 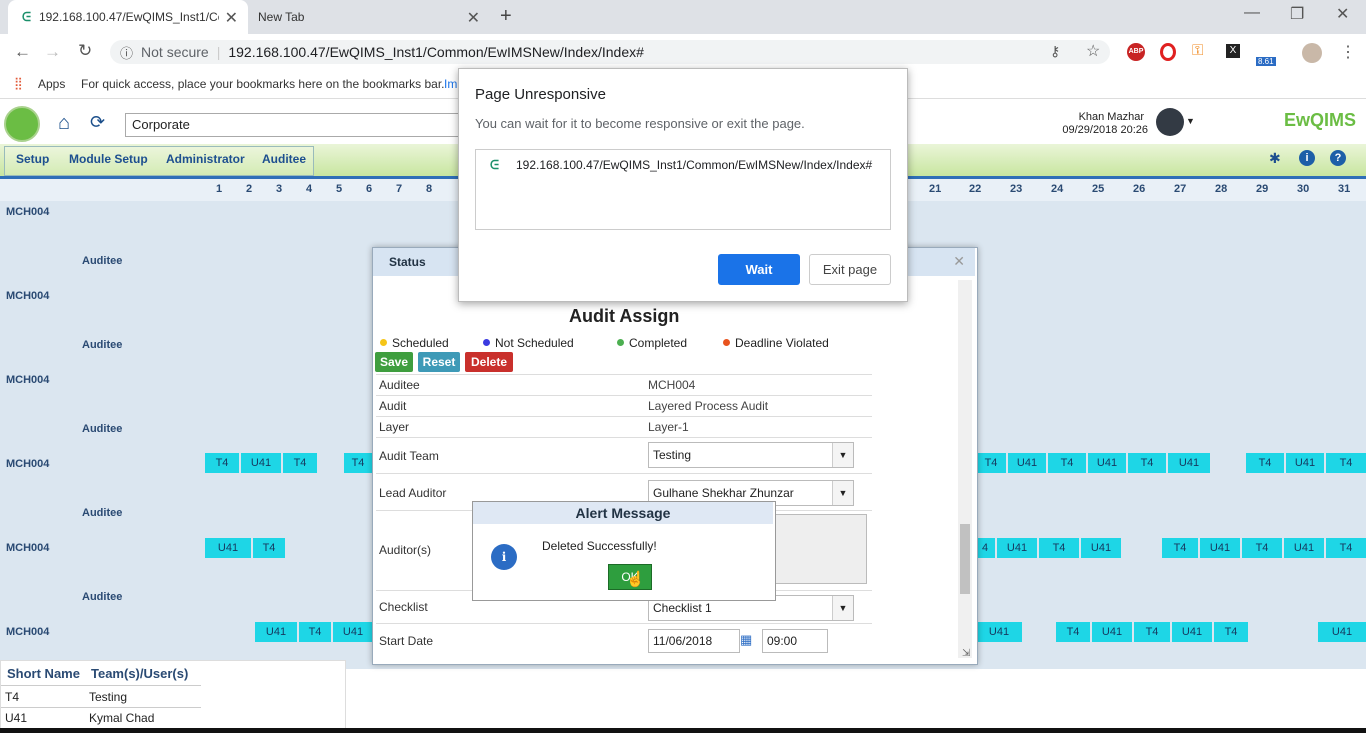 I want to click on deadline-violated-dot, so click(x=726, y=342).